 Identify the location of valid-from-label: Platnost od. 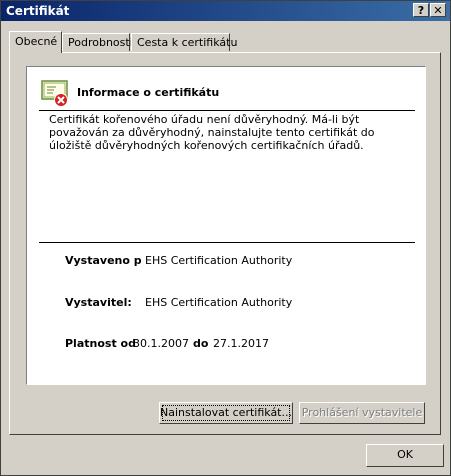
(100, 343).